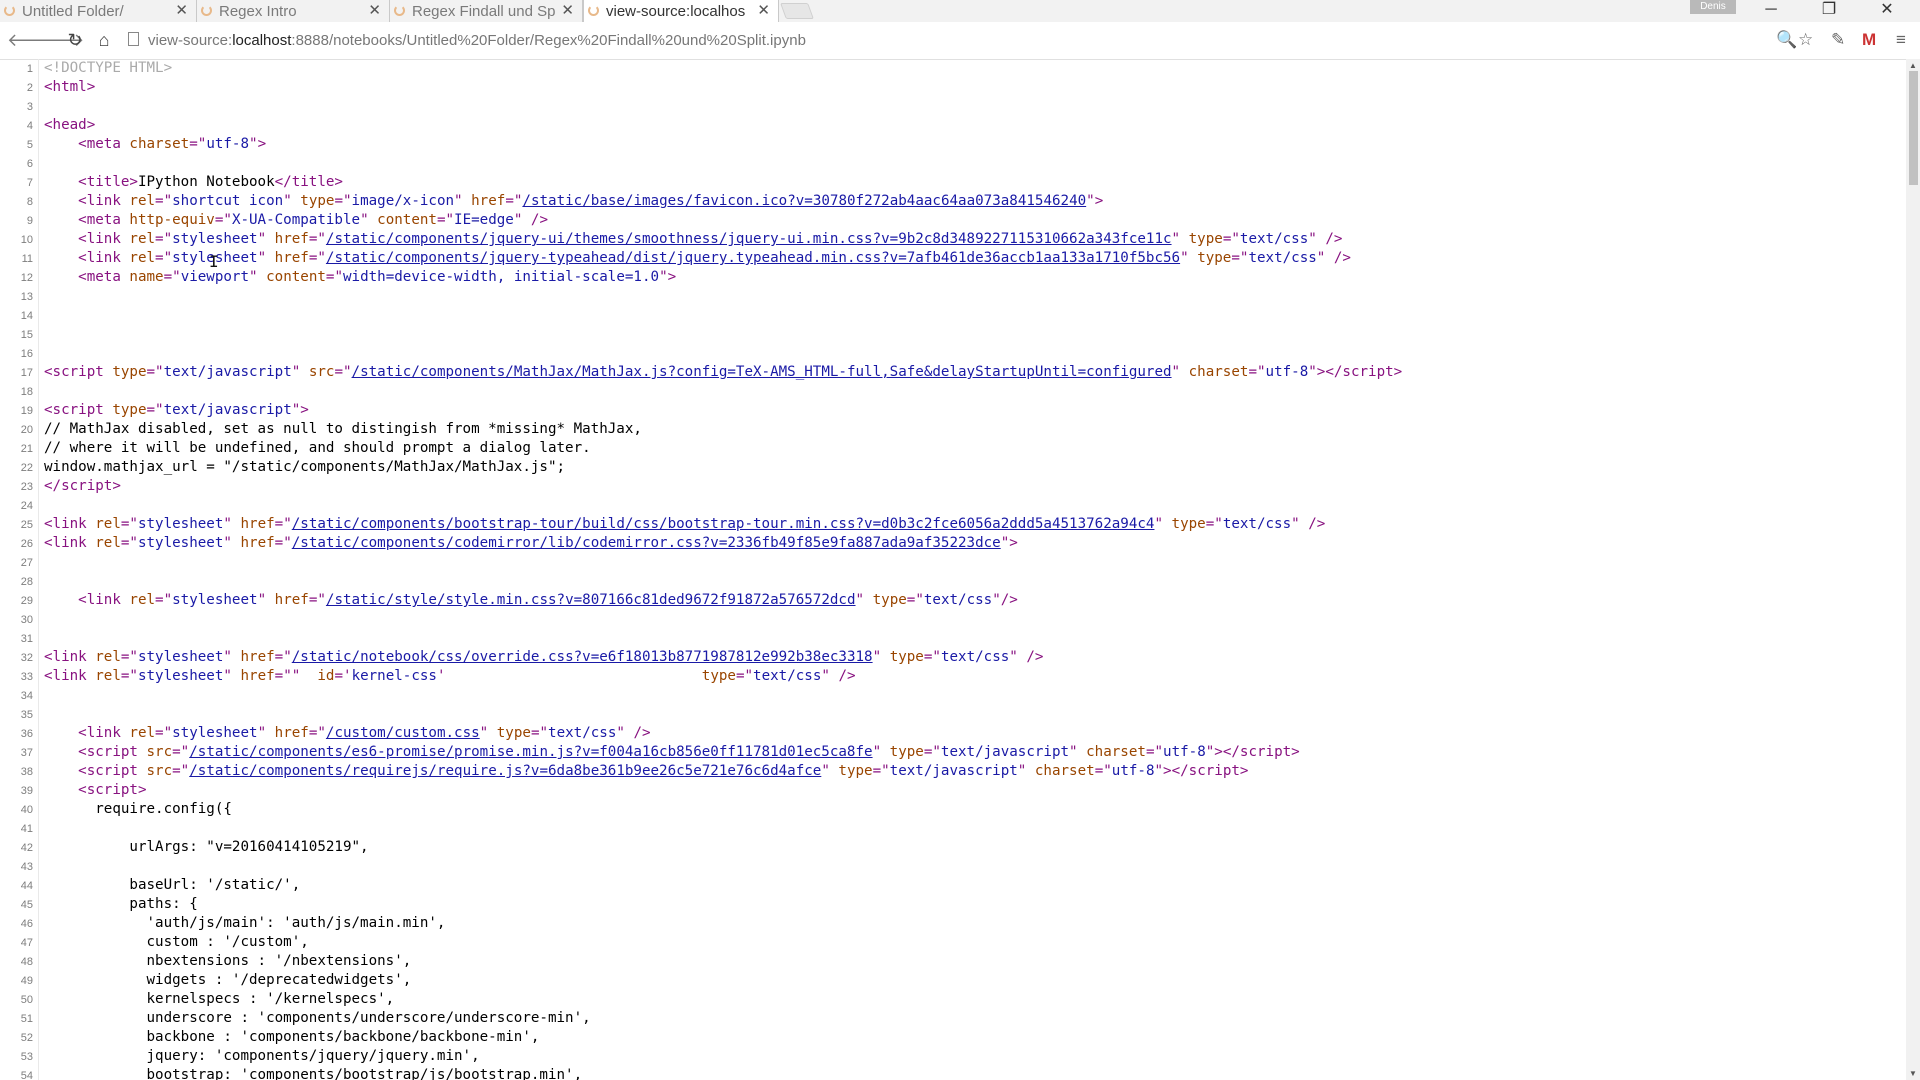  What do you see at coordinates (26, 715) in the screenshot?
I see `line-number: 35` at bounding box center [26, 715].